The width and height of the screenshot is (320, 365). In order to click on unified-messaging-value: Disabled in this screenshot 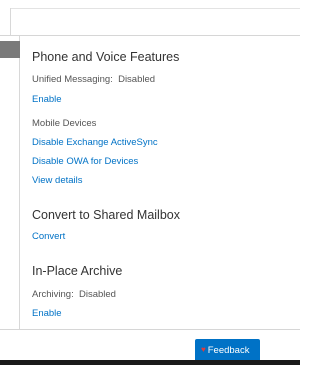, I will do `click(137, 79)`.